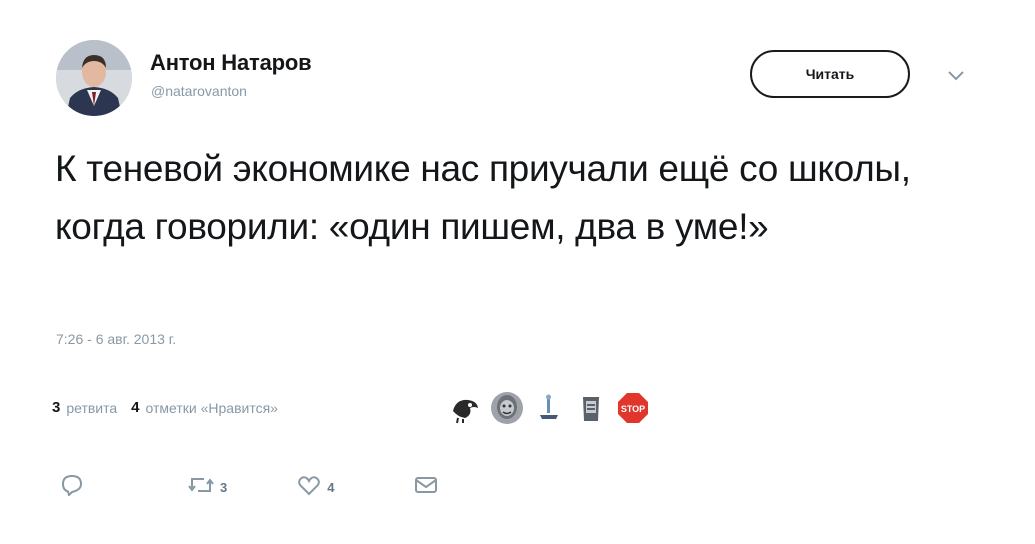 This screenshot has width=1035, height=544. I want to click on avatar, so click(94, 78).